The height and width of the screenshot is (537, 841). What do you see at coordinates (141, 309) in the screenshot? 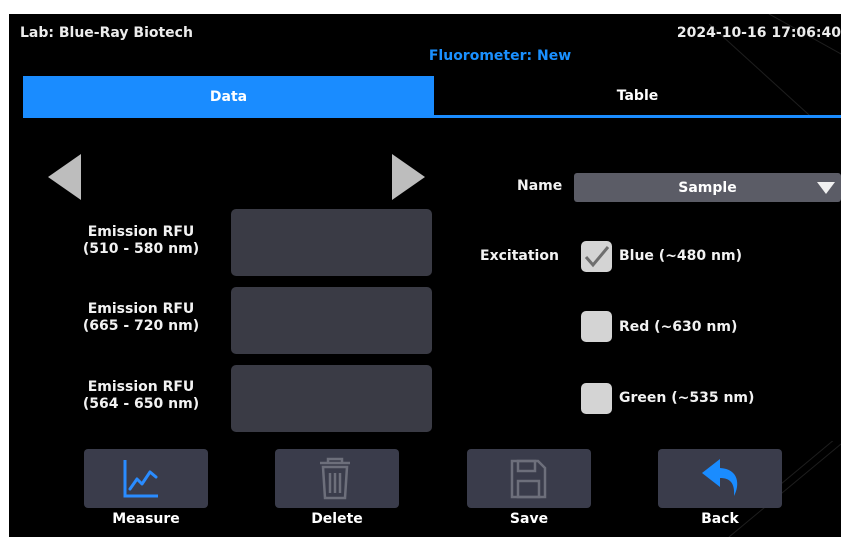
I see `emission-label-2-title: Emission RFU` at bounding box center [141, 309].